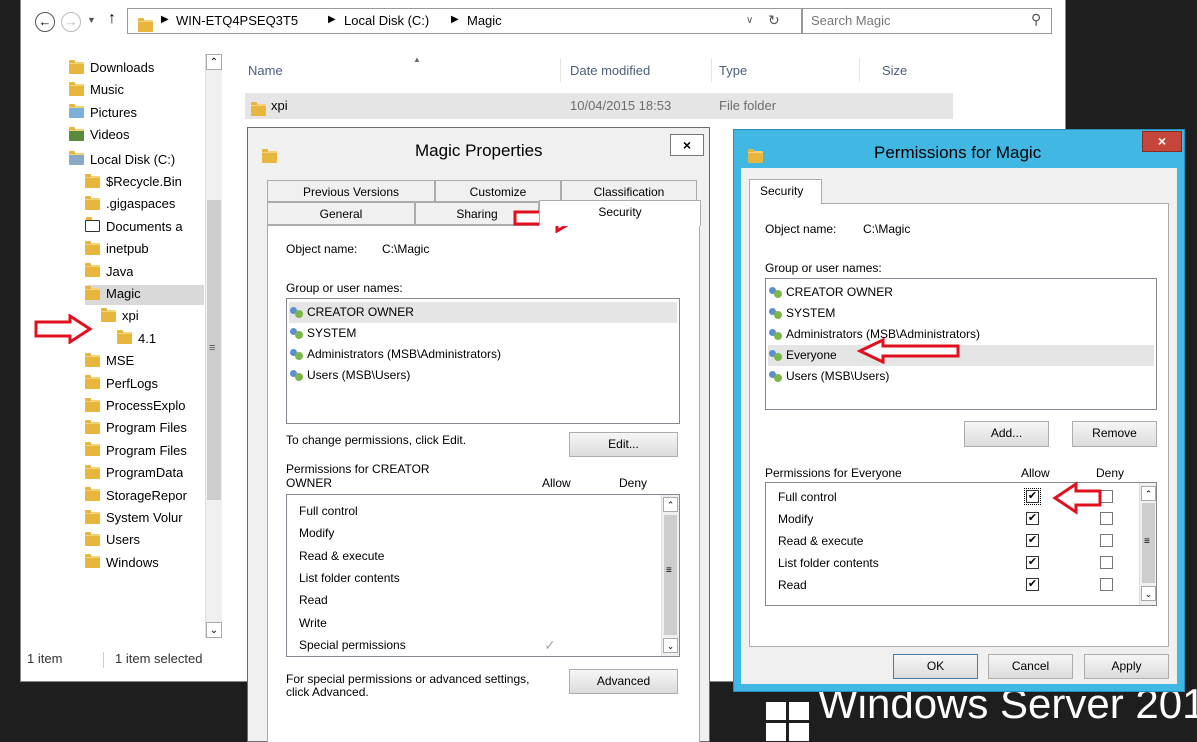 This screenshot has height=742, width=1197. I want to click on column-size: Size, so click(894, 70).